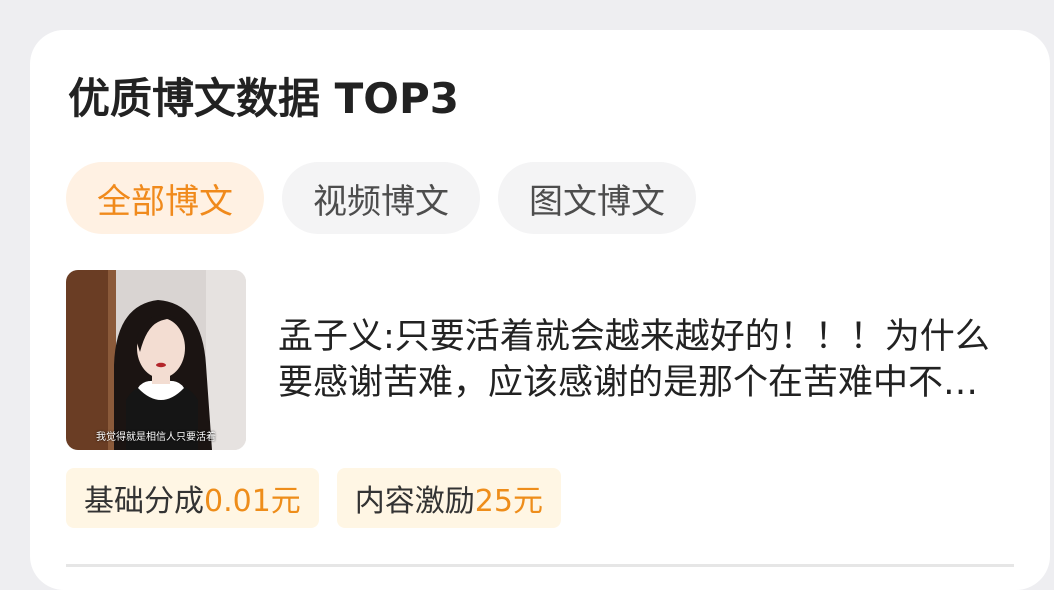 This screenshot has width=1054, height=590. I want to click on post-thumbnail: 我觉得就是相信人只要活着, so click(156, 360).